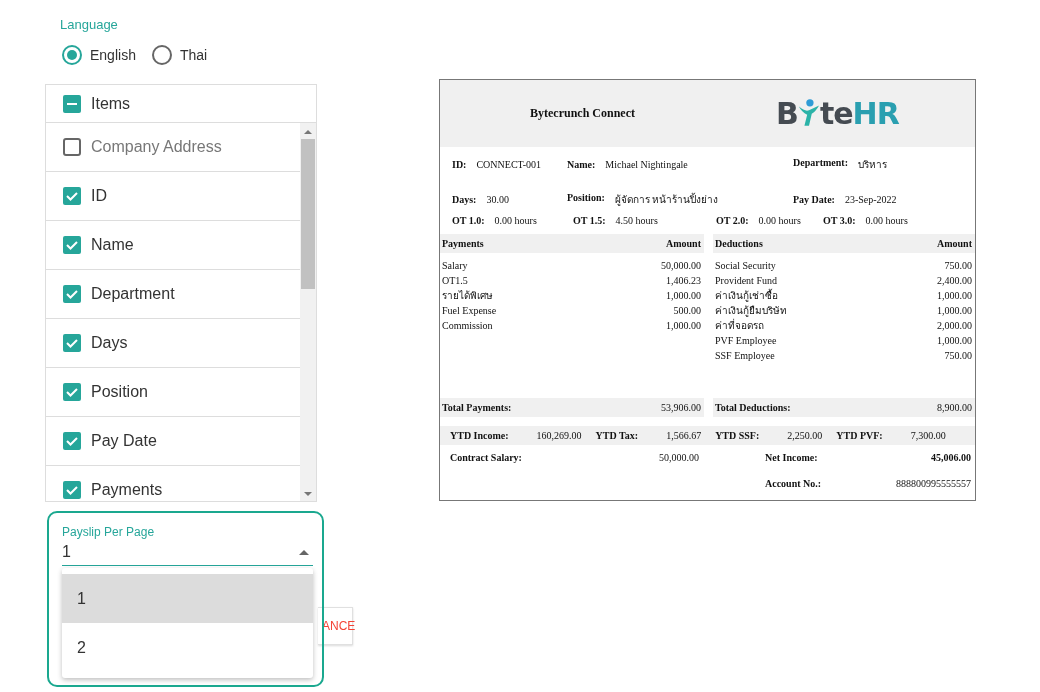 Image resolution: width=1040 pixels, height=692 pixels. What do you see at coordinates (737, 435) in the screenshot?
I see `field-label: YTD SSF:` at bounding box center [737, 435].